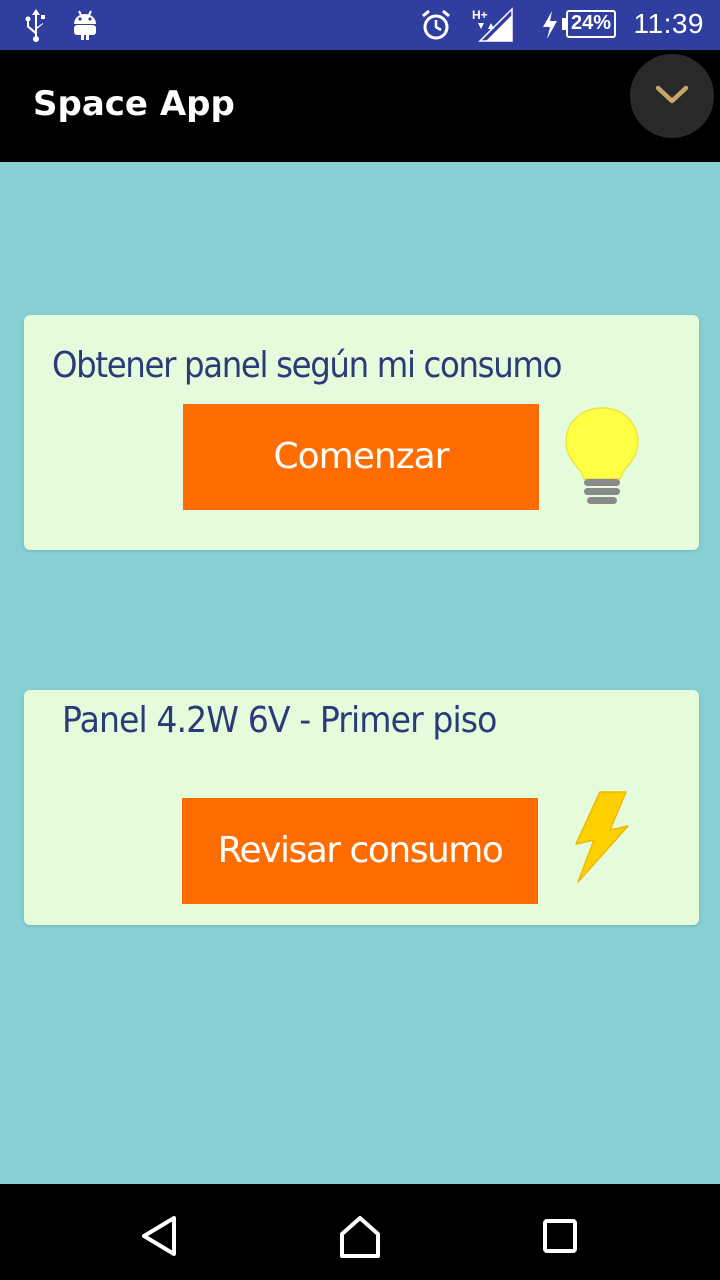 The height and width of the screenshot is (1280, 720). What do you see at coordinates (668, 23) in the screenshot?
I see `status-time: 11:39` at bounding box center [668, 23].